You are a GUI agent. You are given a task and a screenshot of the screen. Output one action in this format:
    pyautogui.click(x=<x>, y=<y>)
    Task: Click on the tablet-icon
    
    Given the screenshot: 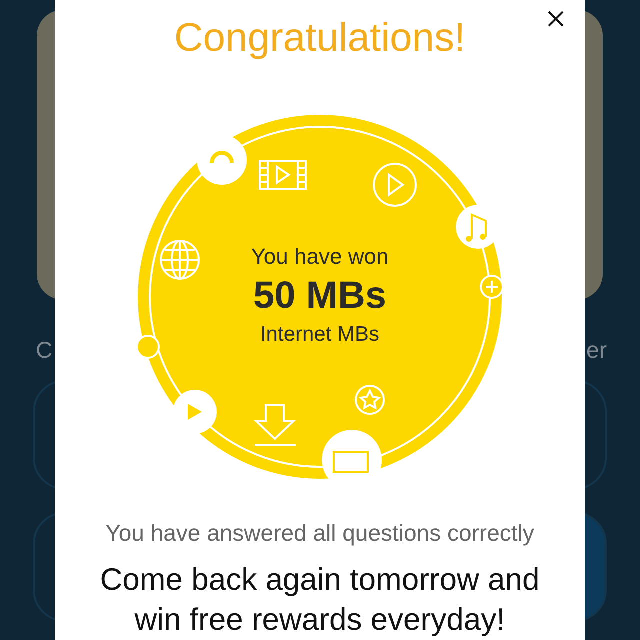 What is the action you would take?
    pyautogui.click(x=352, y=454)
    